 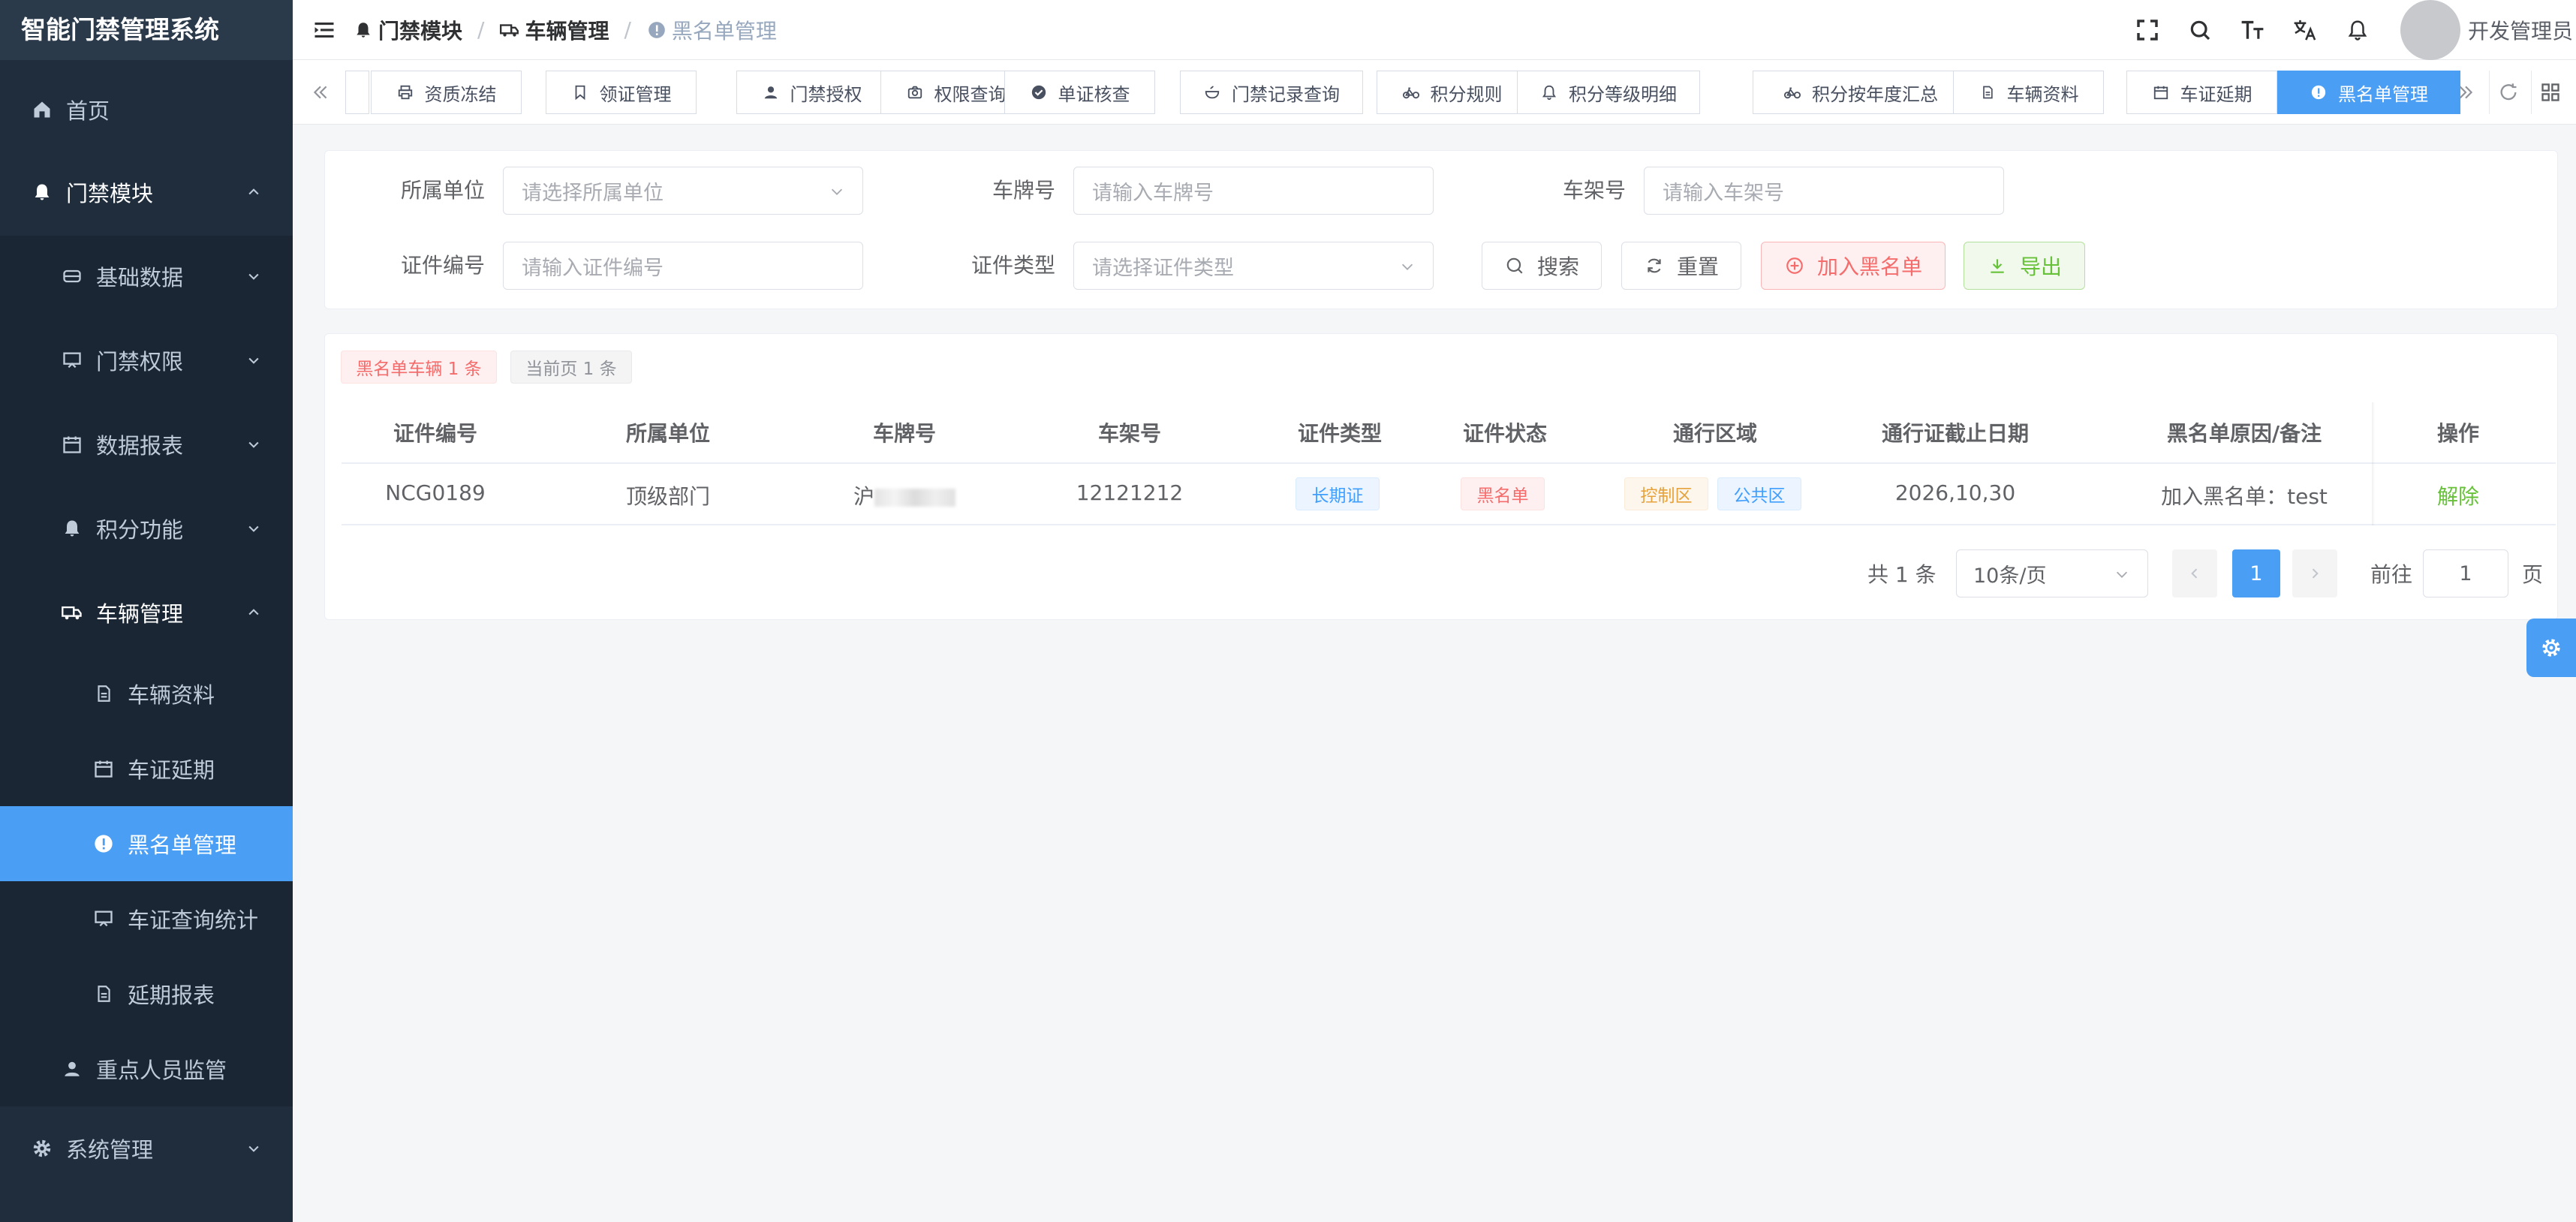 What do you see at coordinates (2458, 495) in the screenshot?
I see `release-button: 解除` at bounding box center [2458, 495].